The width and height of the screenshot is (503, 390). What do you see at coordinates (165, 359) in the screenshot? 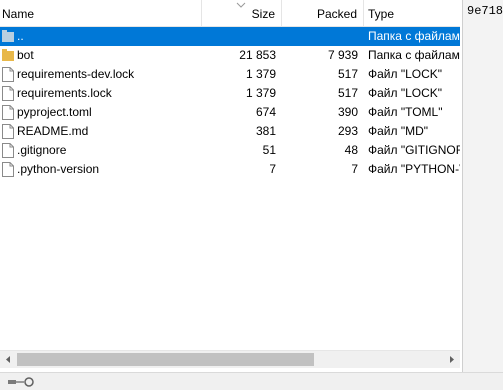
I see `scrollbar-thumb` at bounding box center [165, 359].